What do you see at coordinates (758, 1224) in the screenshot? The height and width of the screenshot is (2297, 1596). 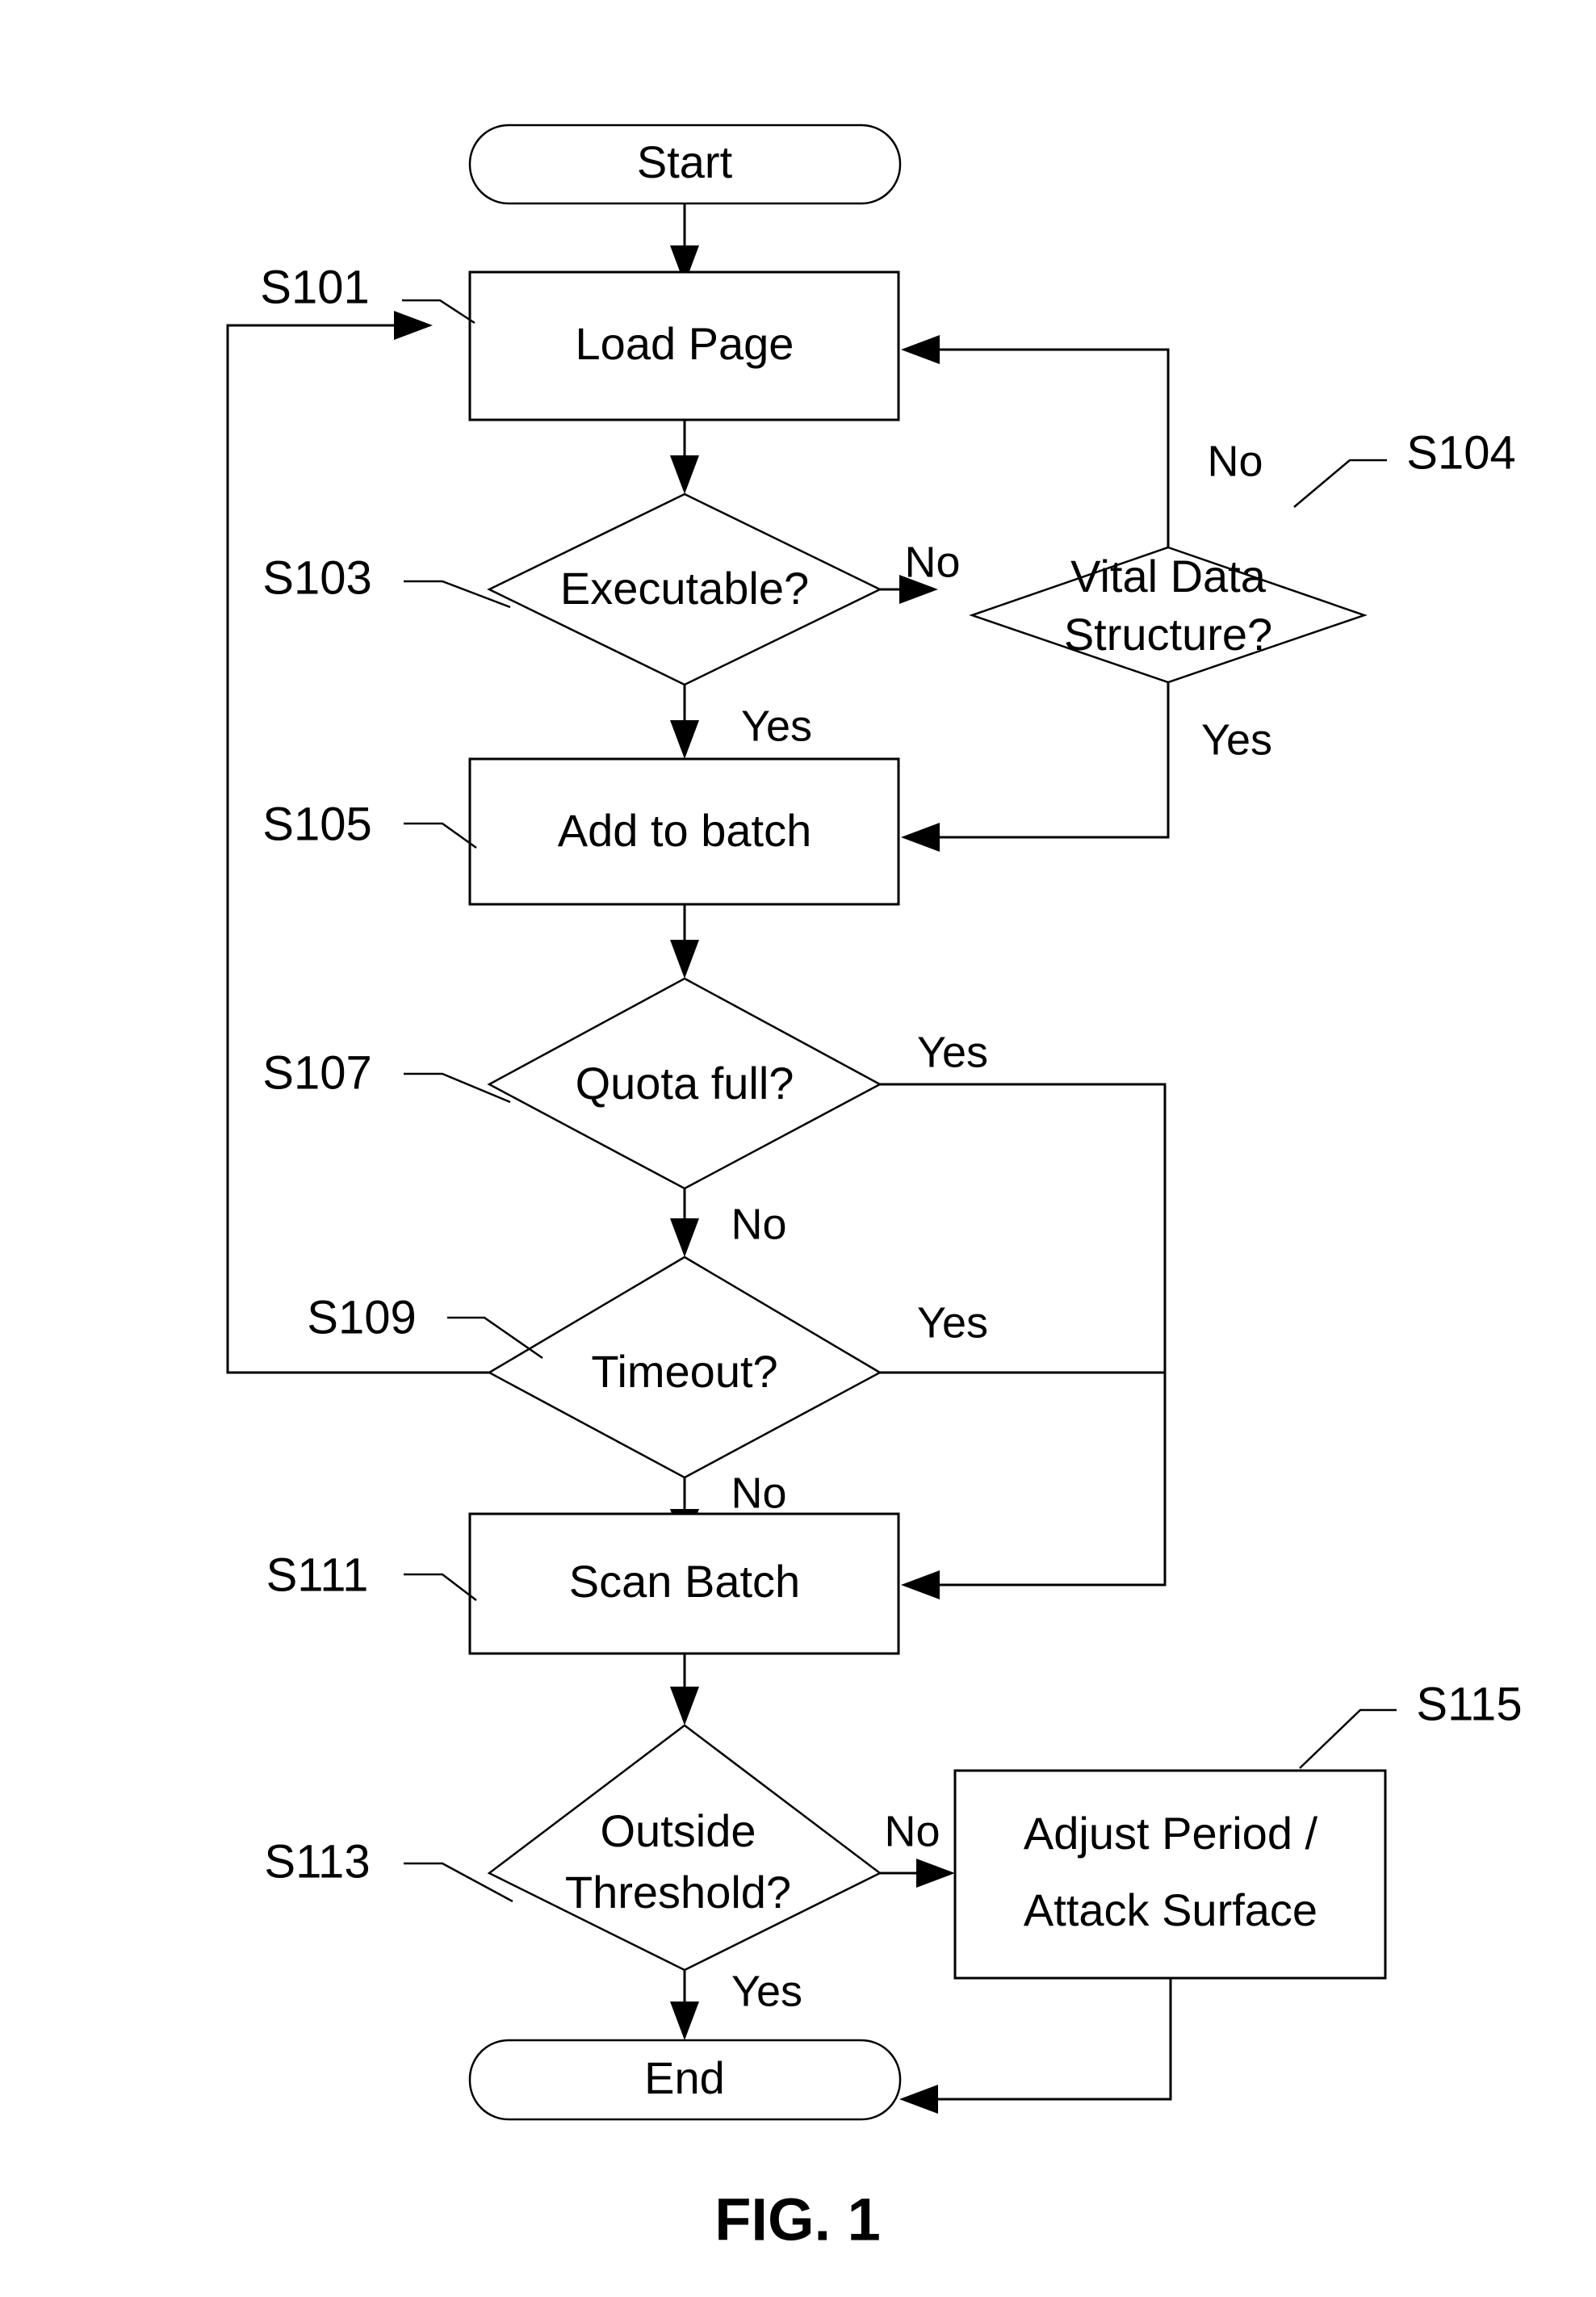 I see `edge-label-quota-no: No` at bounding box center [758, 1224].